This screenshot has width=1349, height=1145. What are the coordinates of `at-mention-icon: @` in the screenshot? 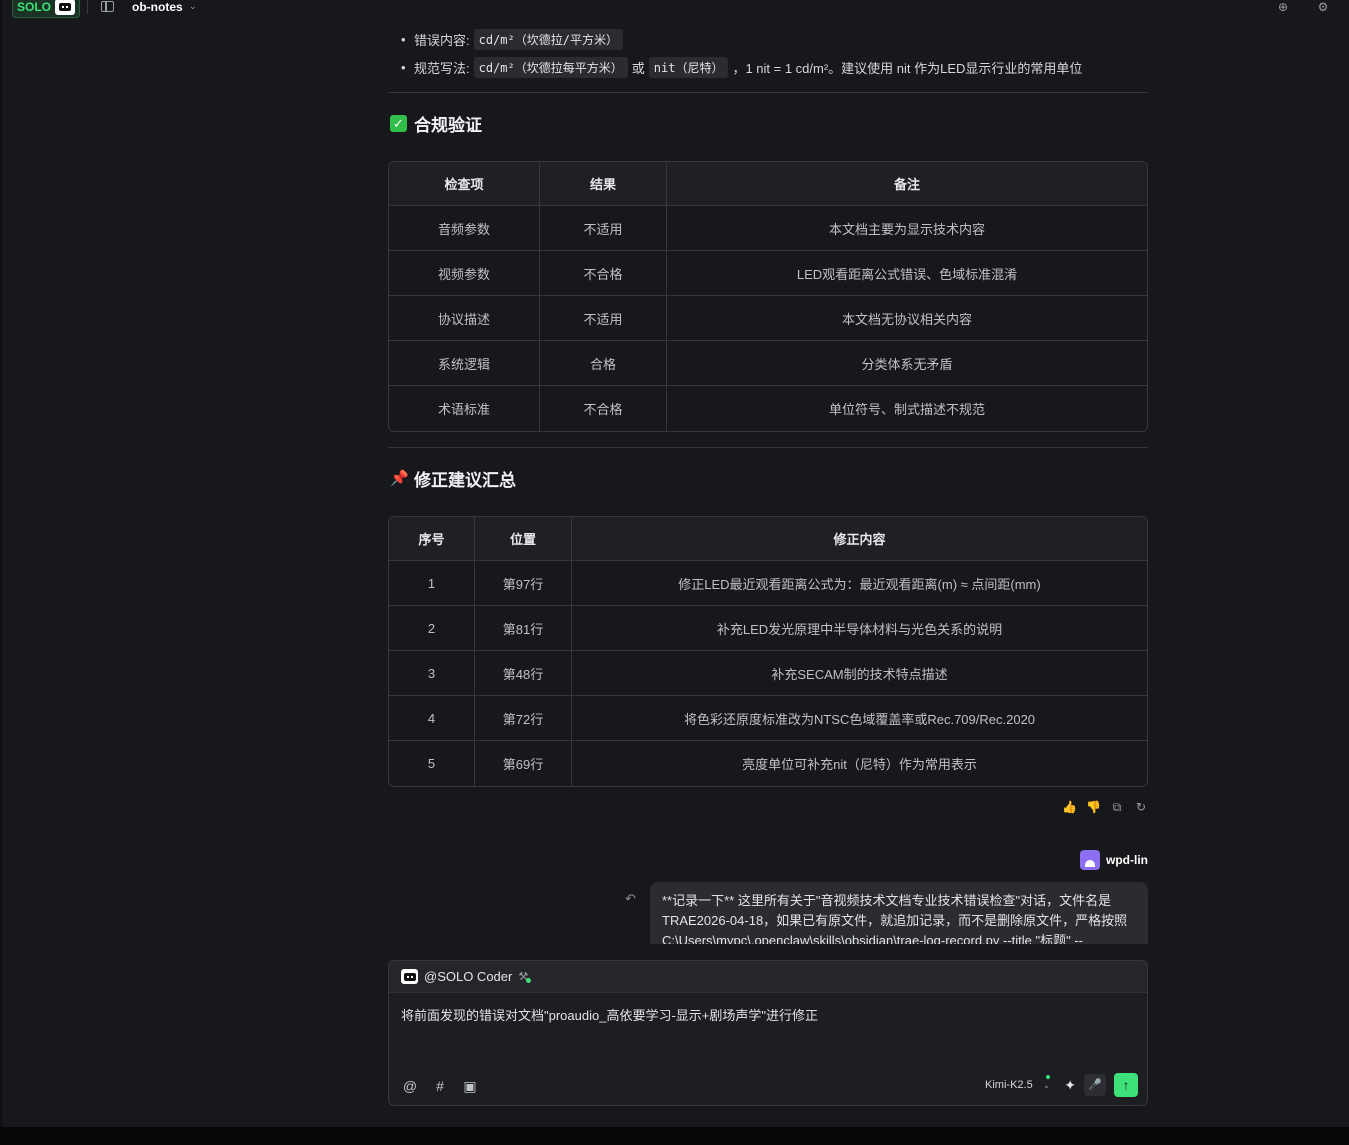 It's located at (410, 1086).